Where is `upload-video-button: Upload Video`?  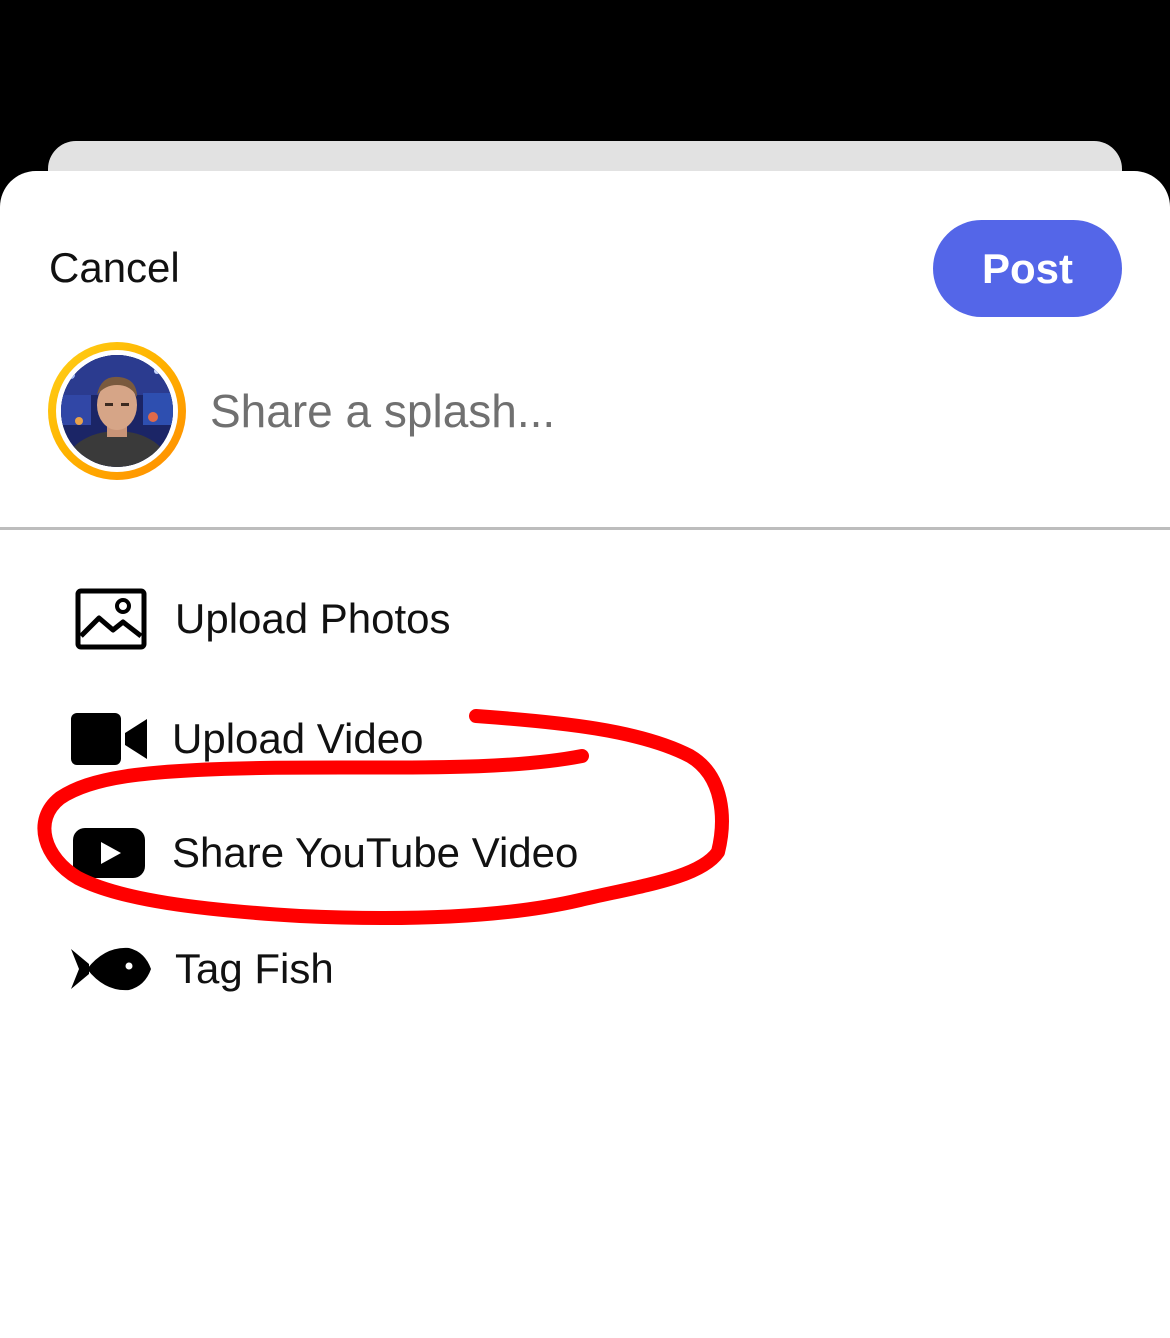 upload-video-button: Upload Video is located at coordinates (410, 738).